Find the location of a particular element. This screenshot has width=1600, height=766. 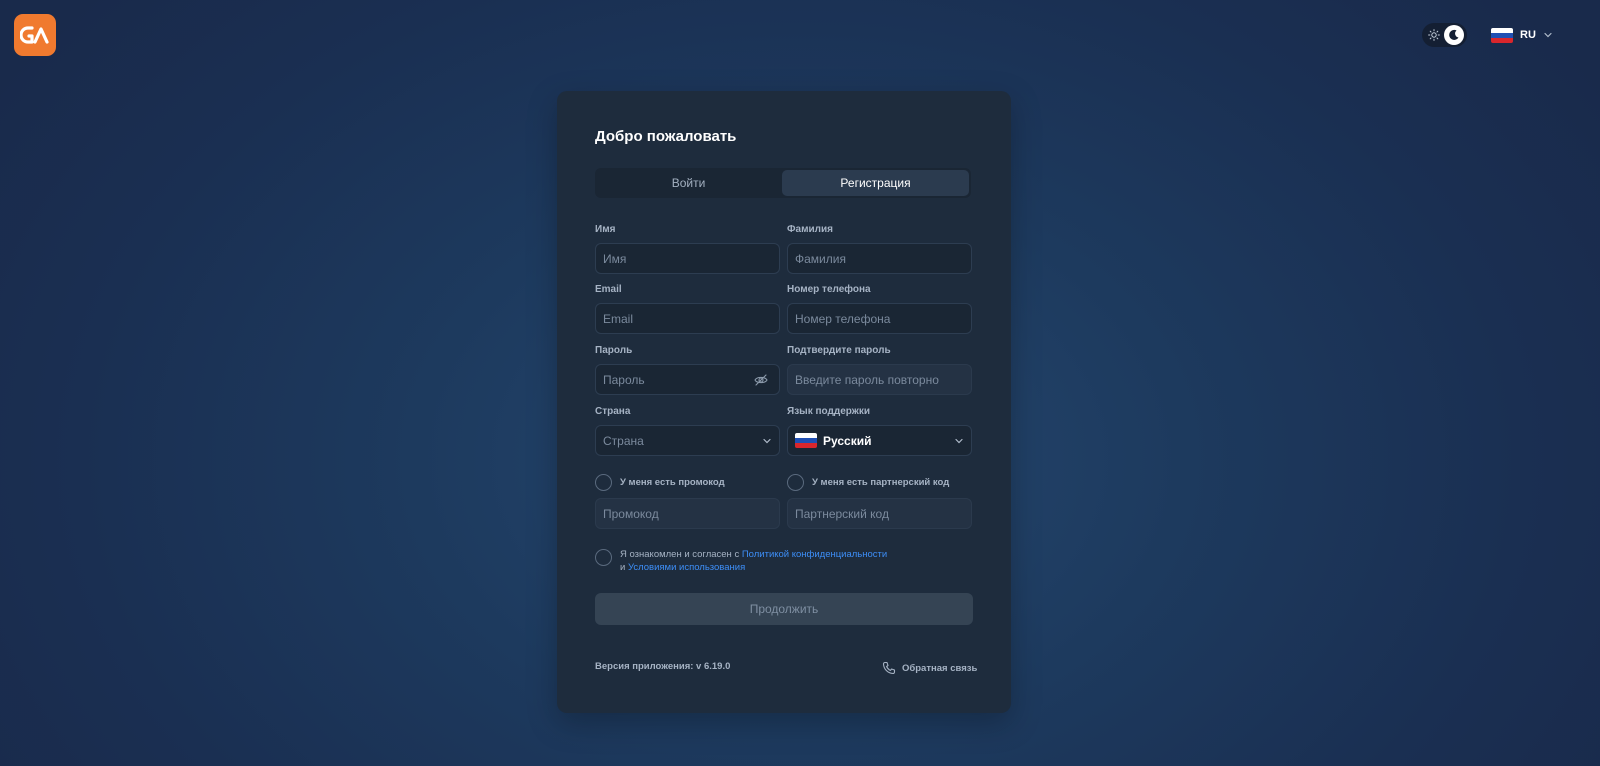

feedback-label: Обратная связь is located at coordinates (940, 668).